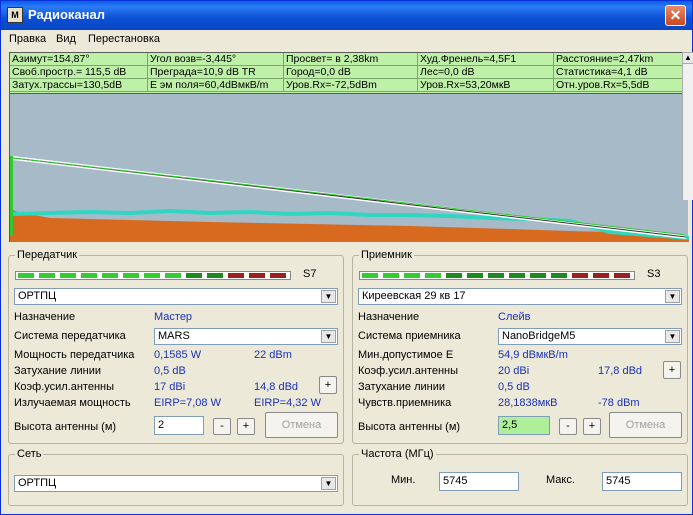 This screenshot has width=693, height=515. I want to click on radio-app-icon: M, so click(15, 15).